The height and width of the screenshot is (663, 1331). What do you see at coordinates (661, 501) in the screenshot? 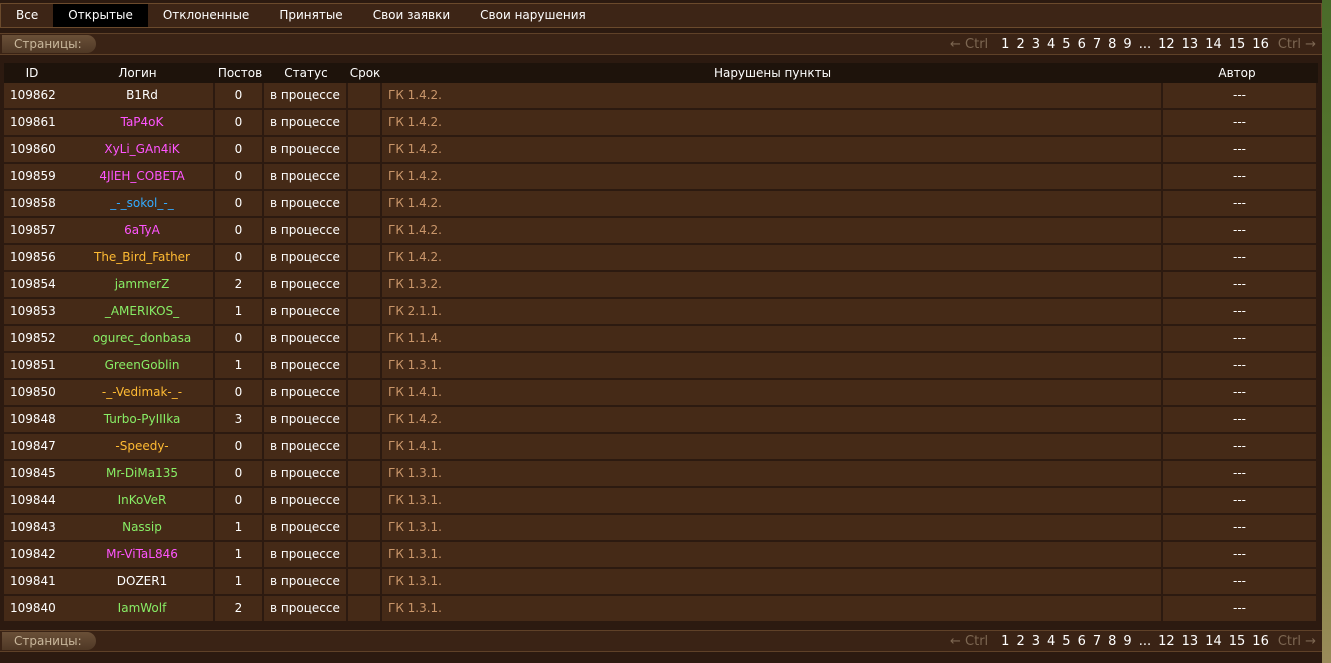
I see `table-row: 109844 InKoVeR 0 в процессе ГК 1.3.1. ---` at bounding box center [661, 501].